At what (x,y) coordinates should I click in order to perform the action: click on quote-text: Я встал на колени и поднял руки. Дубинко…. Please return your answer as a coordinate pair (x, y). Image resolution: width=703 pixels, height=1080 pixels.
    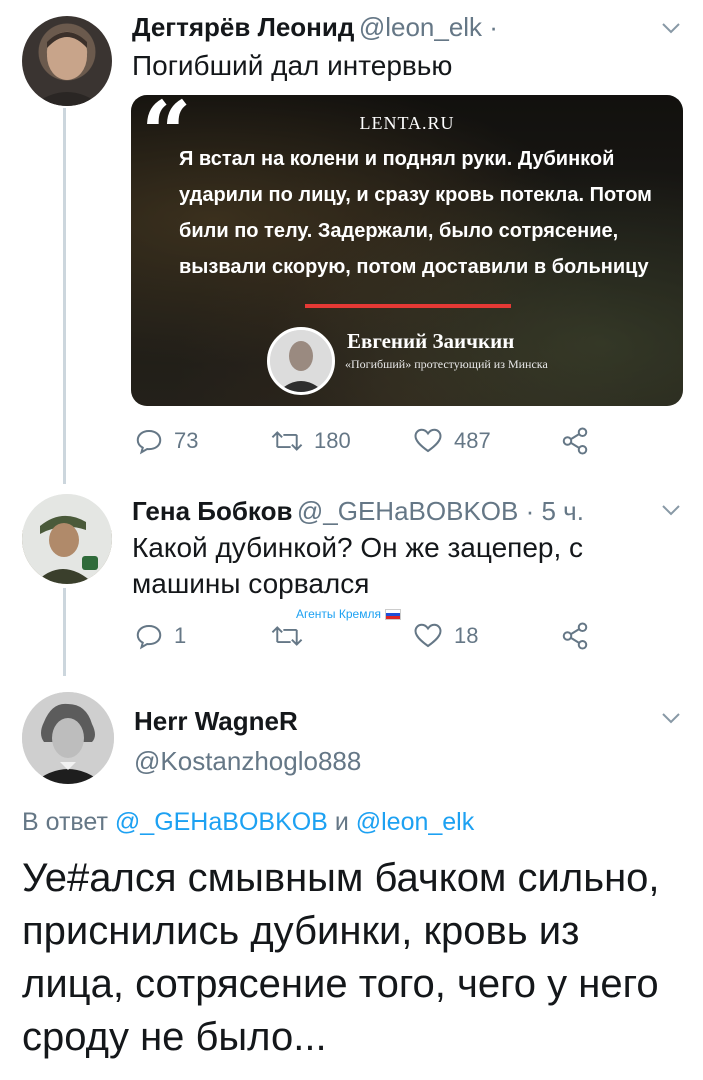
    Looking at the image, I should click on (415, 213).